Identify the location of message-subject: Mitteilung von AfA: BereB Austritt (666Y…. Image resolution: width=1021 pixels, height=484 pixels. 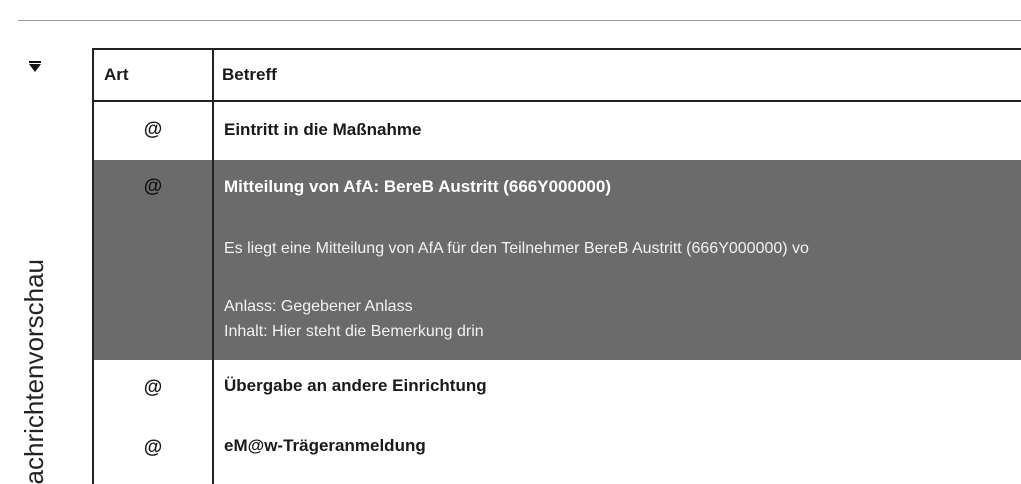
(417, 186).